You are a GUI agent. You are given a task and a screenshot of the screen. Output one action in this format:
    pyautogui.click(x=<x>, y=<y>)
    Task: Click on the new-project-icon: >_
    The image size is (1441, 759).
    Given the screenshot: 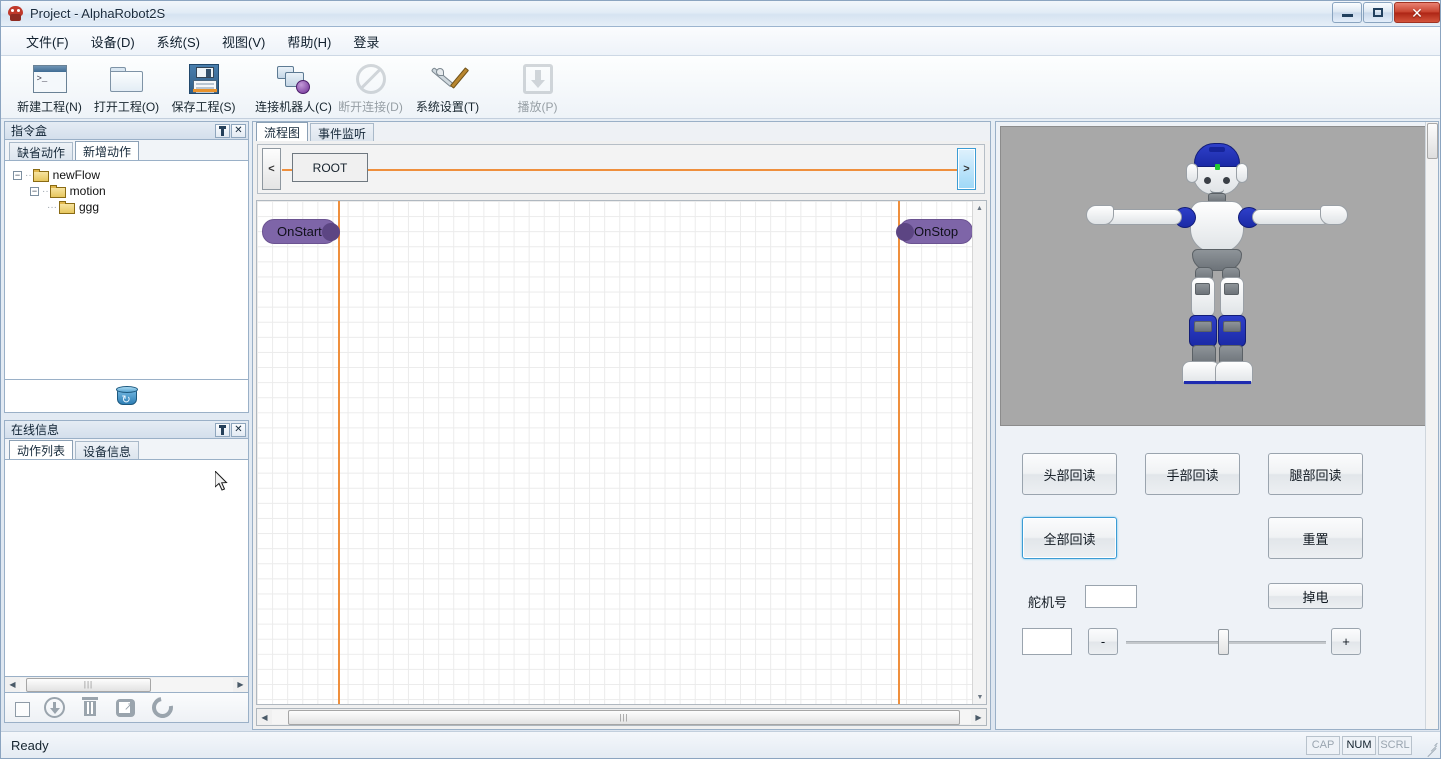 What is the action you would take?
    pyautogui.click(x=50, y=79)
    